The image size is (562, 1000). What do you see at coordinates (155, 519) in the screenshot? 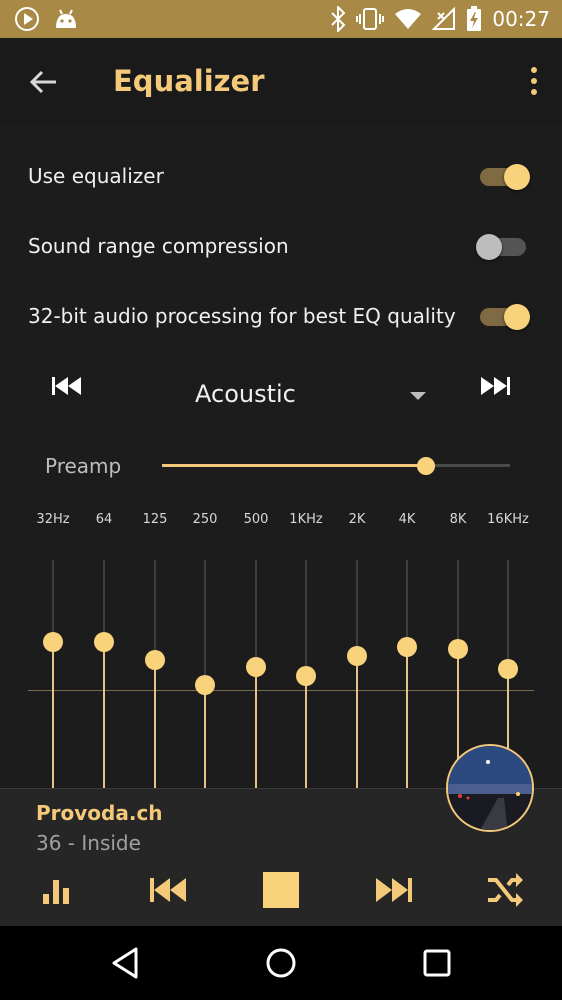
I see `band-label: 125` at bounding box center [155, 519].